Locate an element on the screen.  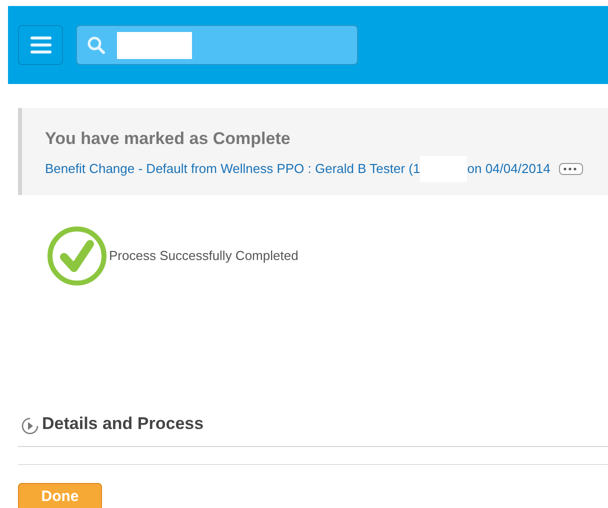
search-field is located at coordinates (217, 45).